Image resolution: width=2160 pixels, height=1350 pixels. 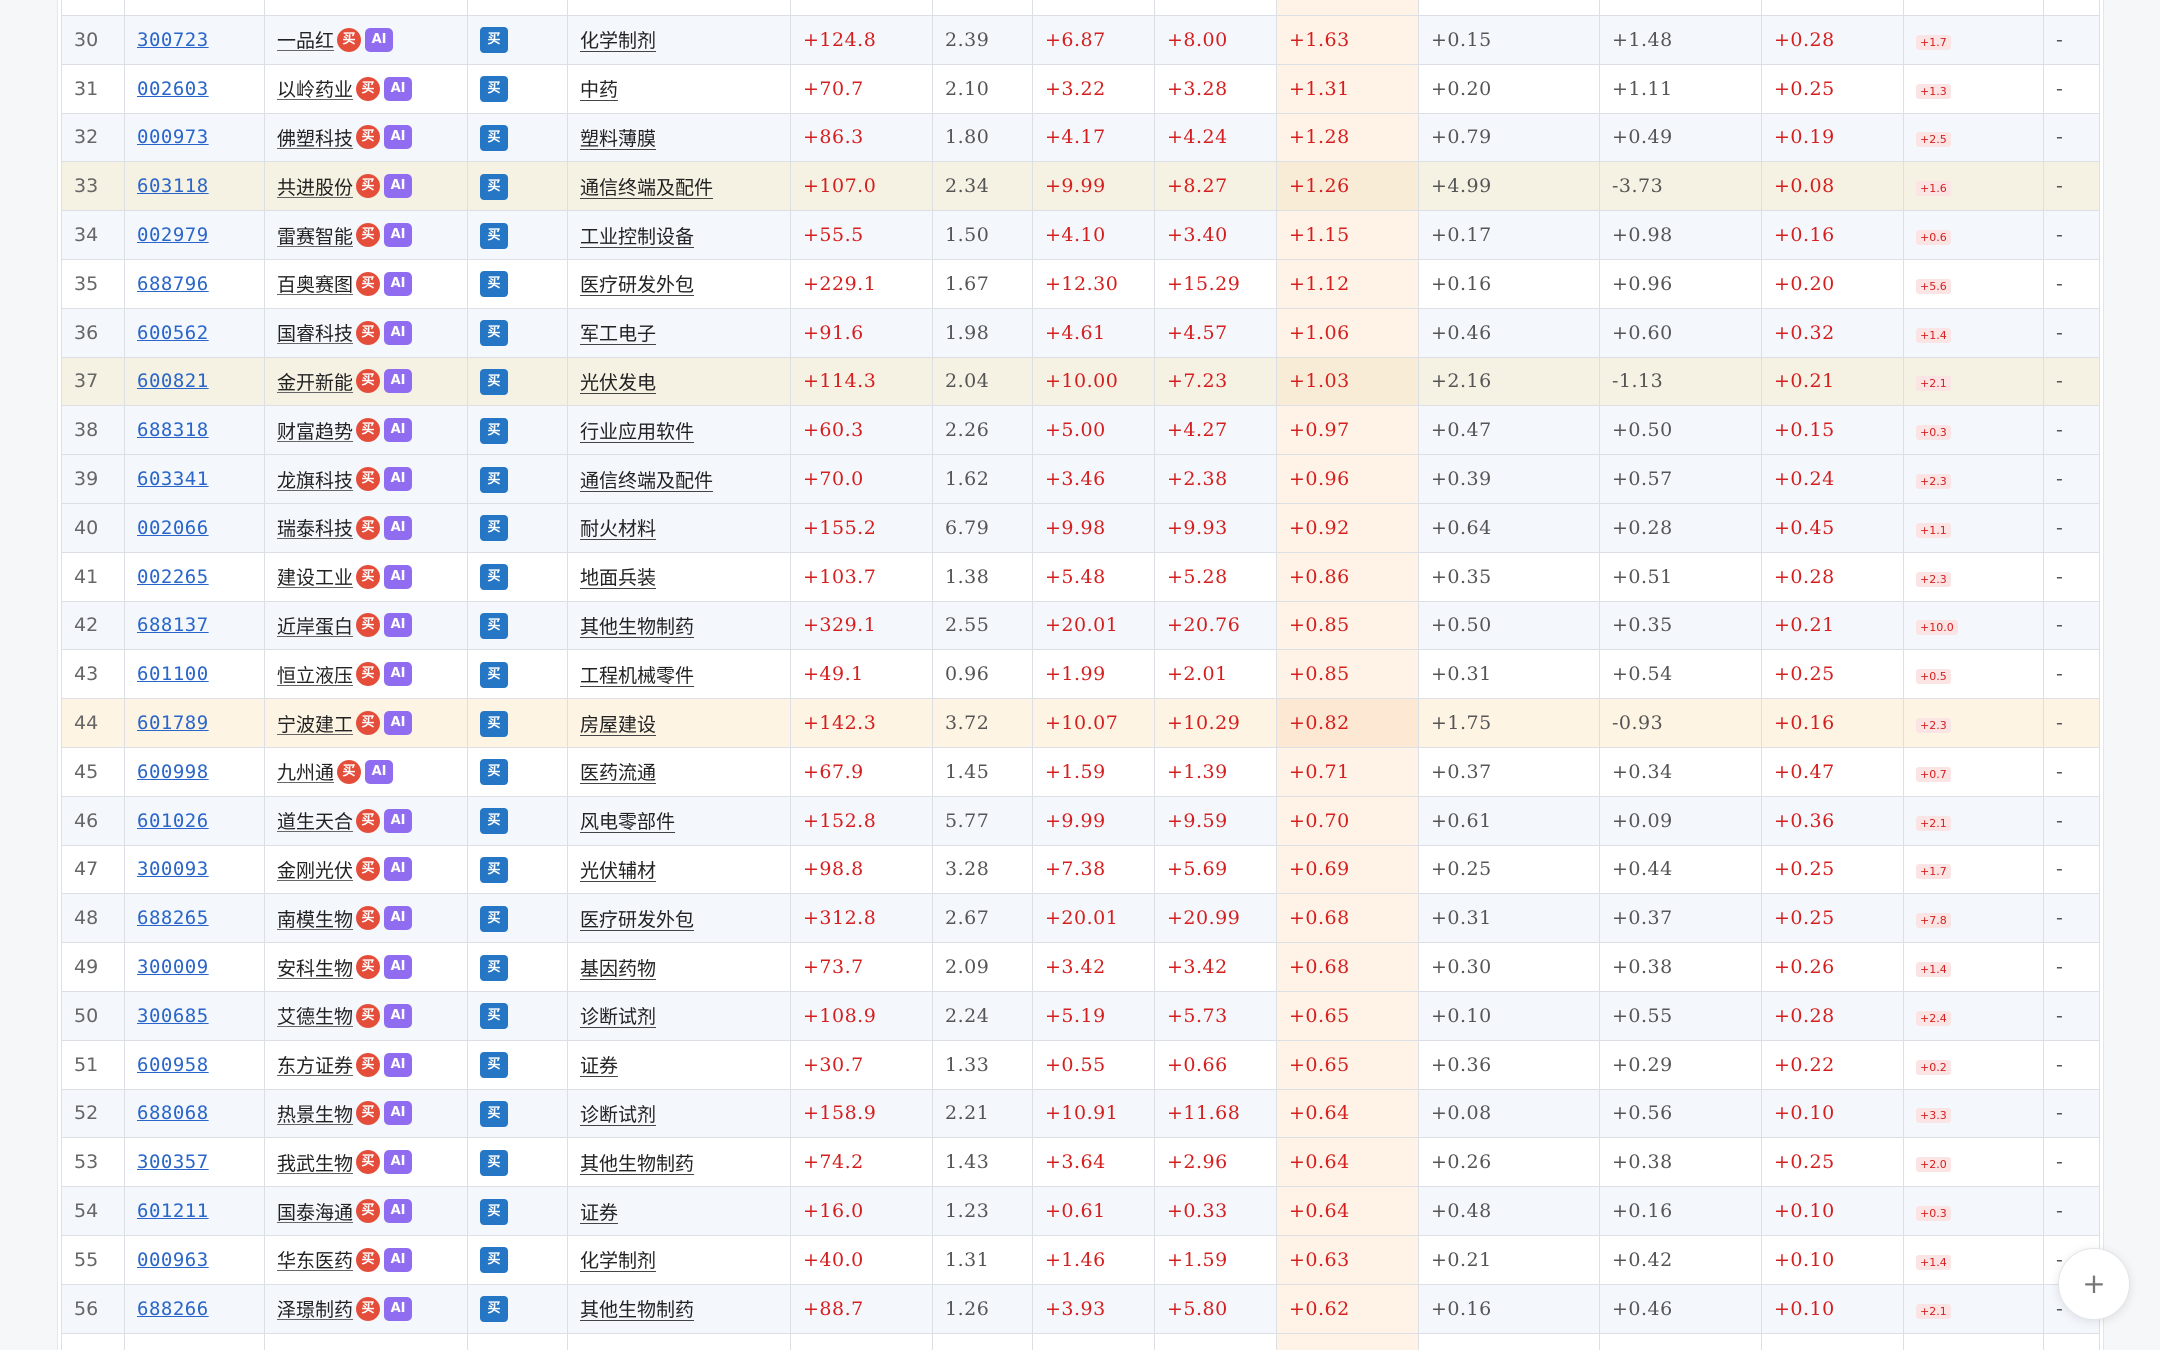 I want to click on industry-link: 通信终端及配件, so click(x=646, y=481).